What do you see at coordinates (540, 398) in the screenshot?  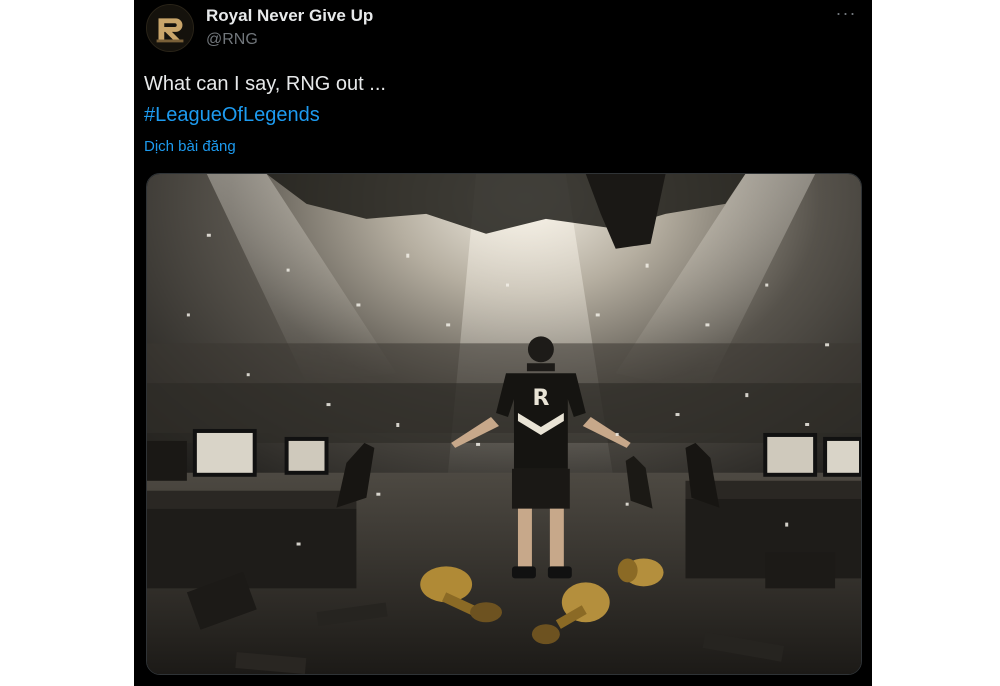 I see `jersey-logo: R` at bounding box center [540, 398].